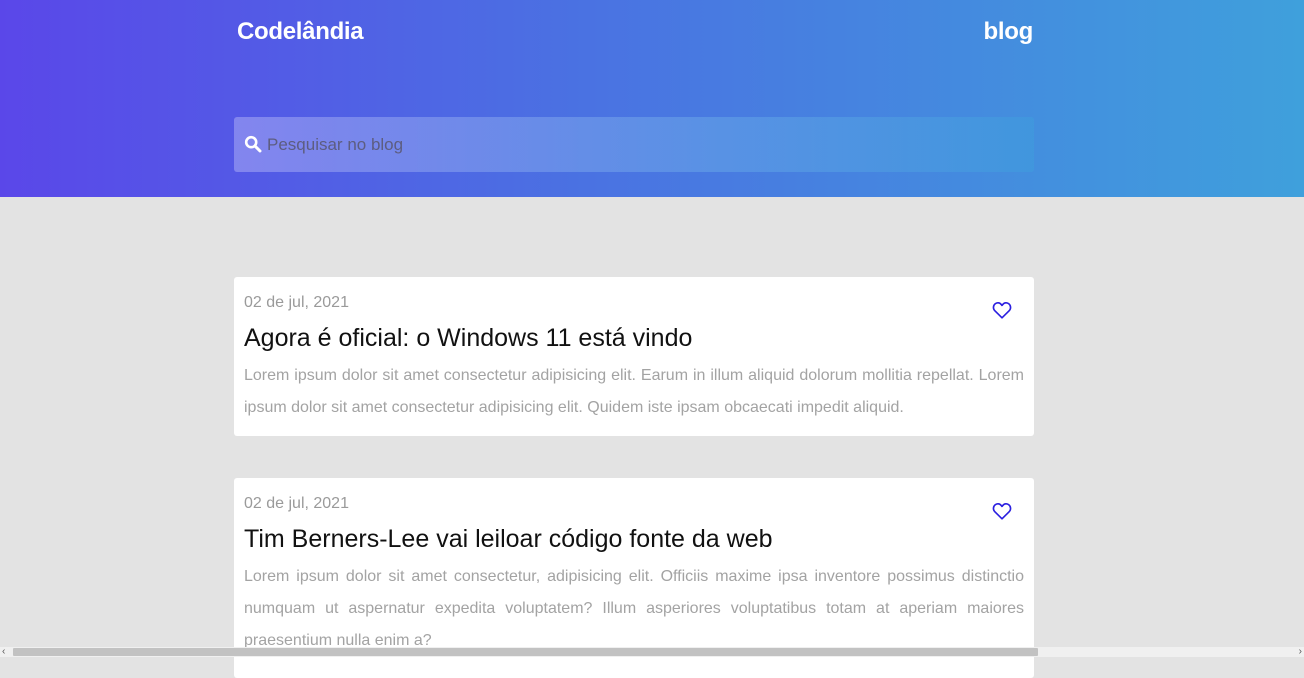  Describe the element at coordinates (525, 652) in the screenshot. I see `scroll-thumb` at that location.